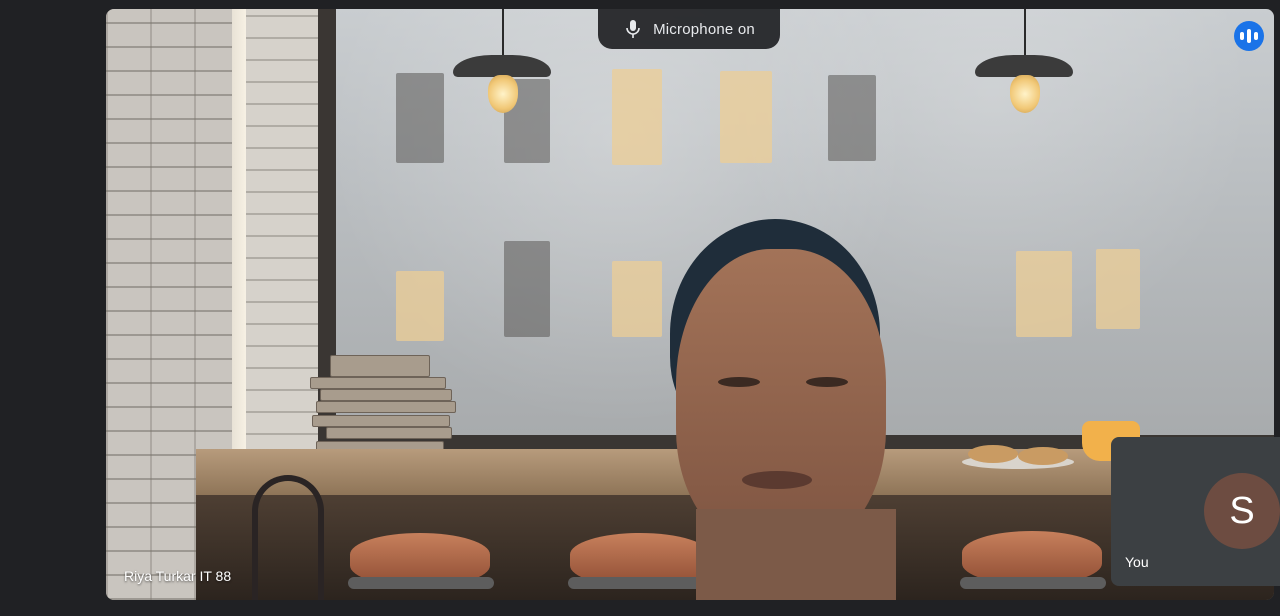  Describe the element at coordinates (704, 29) in the screenshot. I see `microphone-status-text: Microphone on` at that location.